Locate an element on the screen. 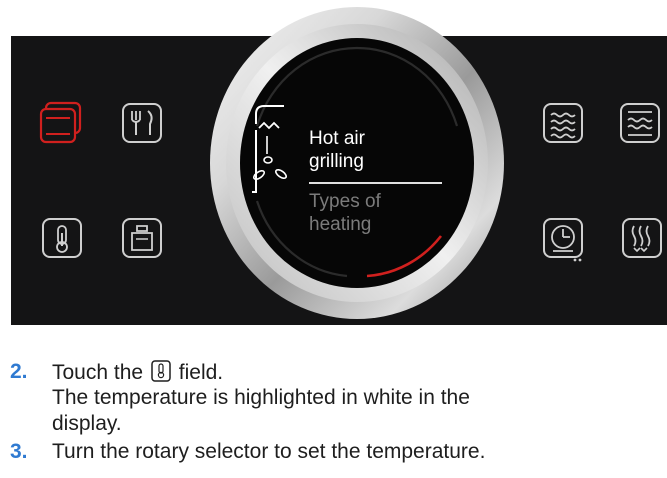 The height and width of the screenshot is (478, 667). step-text-line: Touch the field. is located at coordinates (138, 372).